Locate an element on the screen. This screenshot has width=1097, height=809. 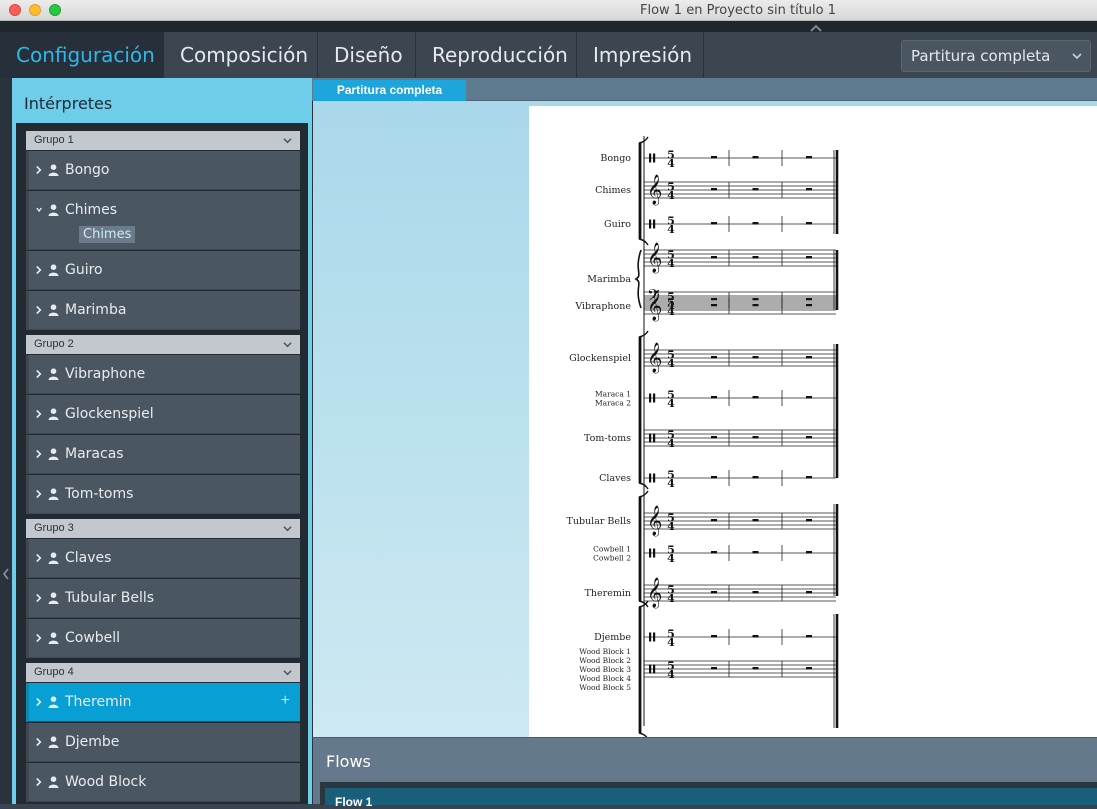
left-panel-edge is located at coordinates (6, 441).